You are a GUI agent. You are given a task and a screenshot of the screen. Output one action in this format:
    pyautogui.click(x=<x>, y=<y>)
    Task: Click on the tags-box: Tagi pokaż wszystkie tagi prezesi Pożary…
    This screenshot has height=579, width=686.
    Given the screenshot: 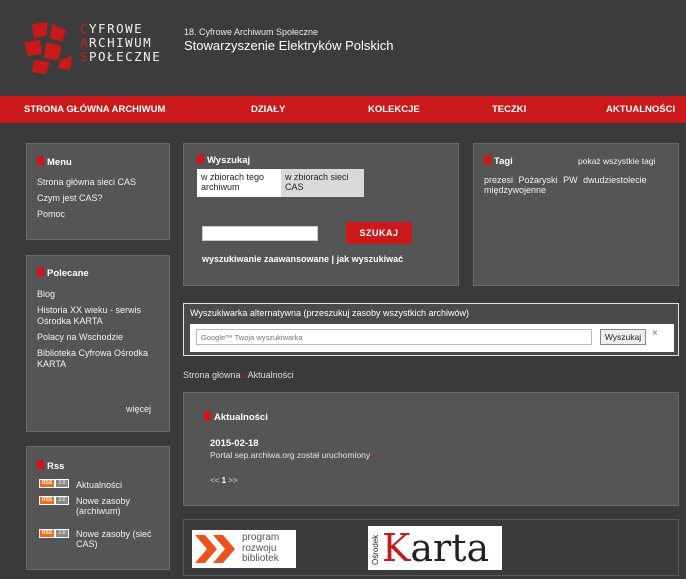 What is the action you would take?
    pyautogui.click(x=576, y=214)
    